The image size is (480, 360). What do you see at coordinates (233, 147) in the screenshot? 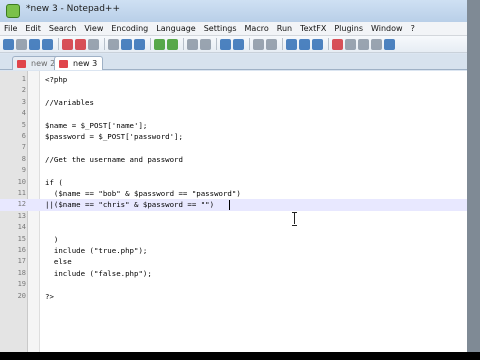
I see `code-line: 7` at bounding box center [233, 147].